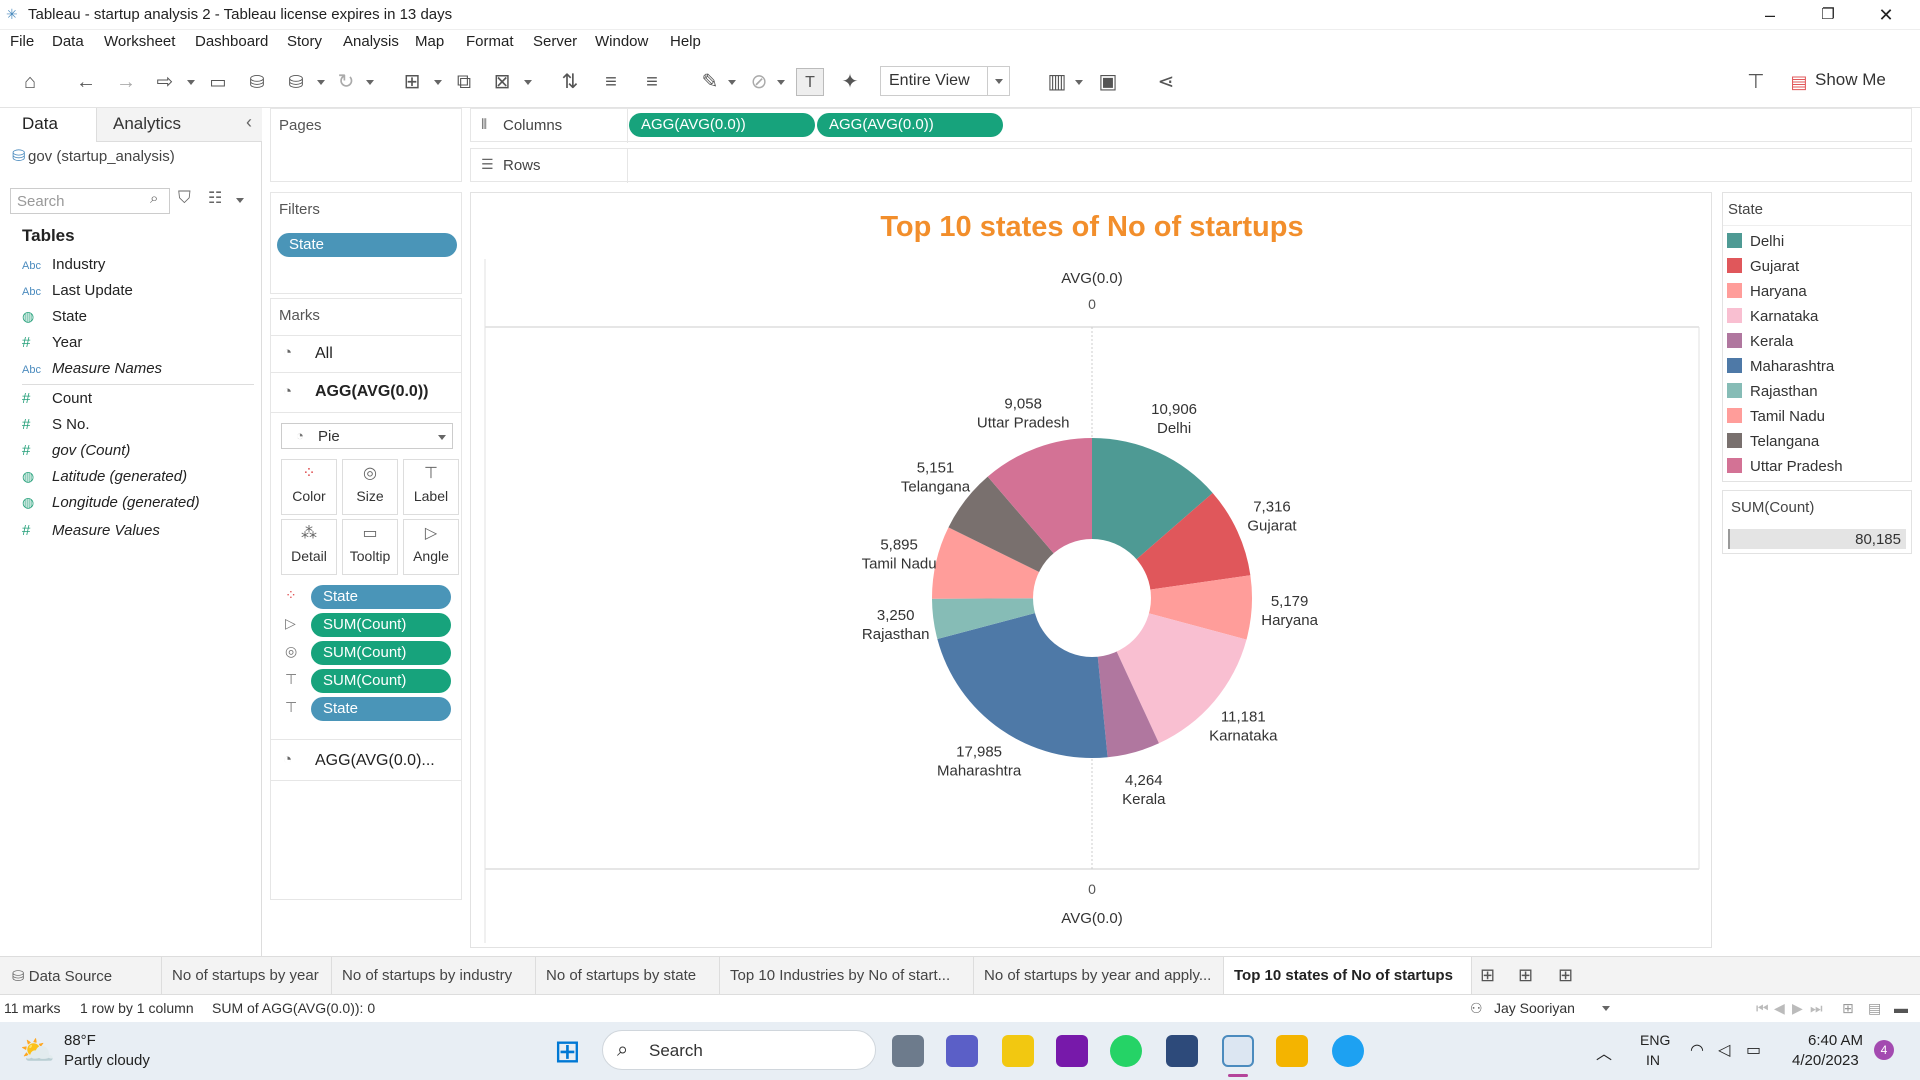  What do you see at coordinates (165, 82) in the screenshot?
I see `replay-icon: ⇨` at bounding box center [165, 82].